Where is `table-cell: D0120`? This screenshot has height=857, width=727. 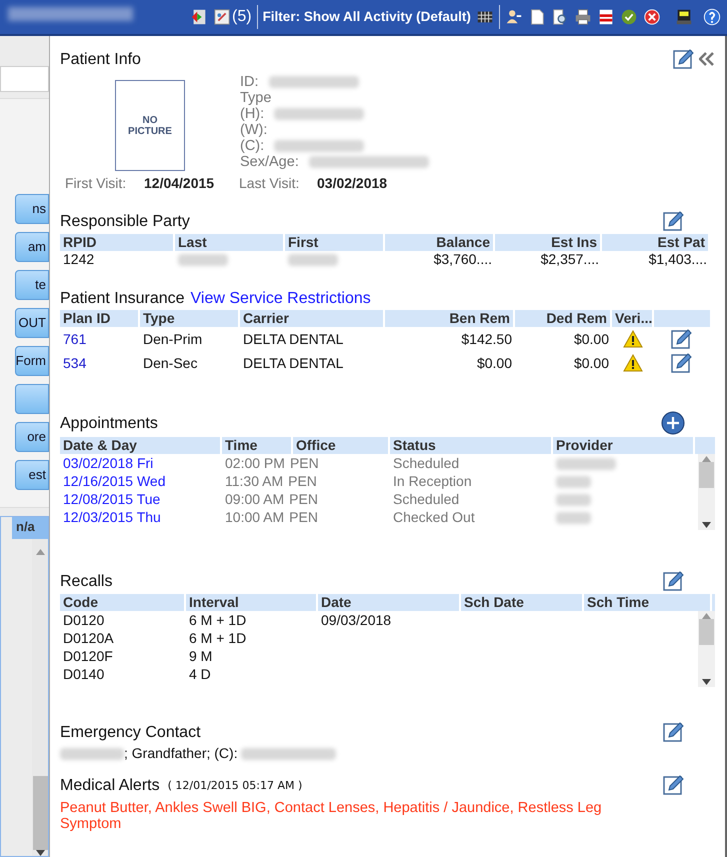 table-cell: D0120 is located at coordinates (83, 620).